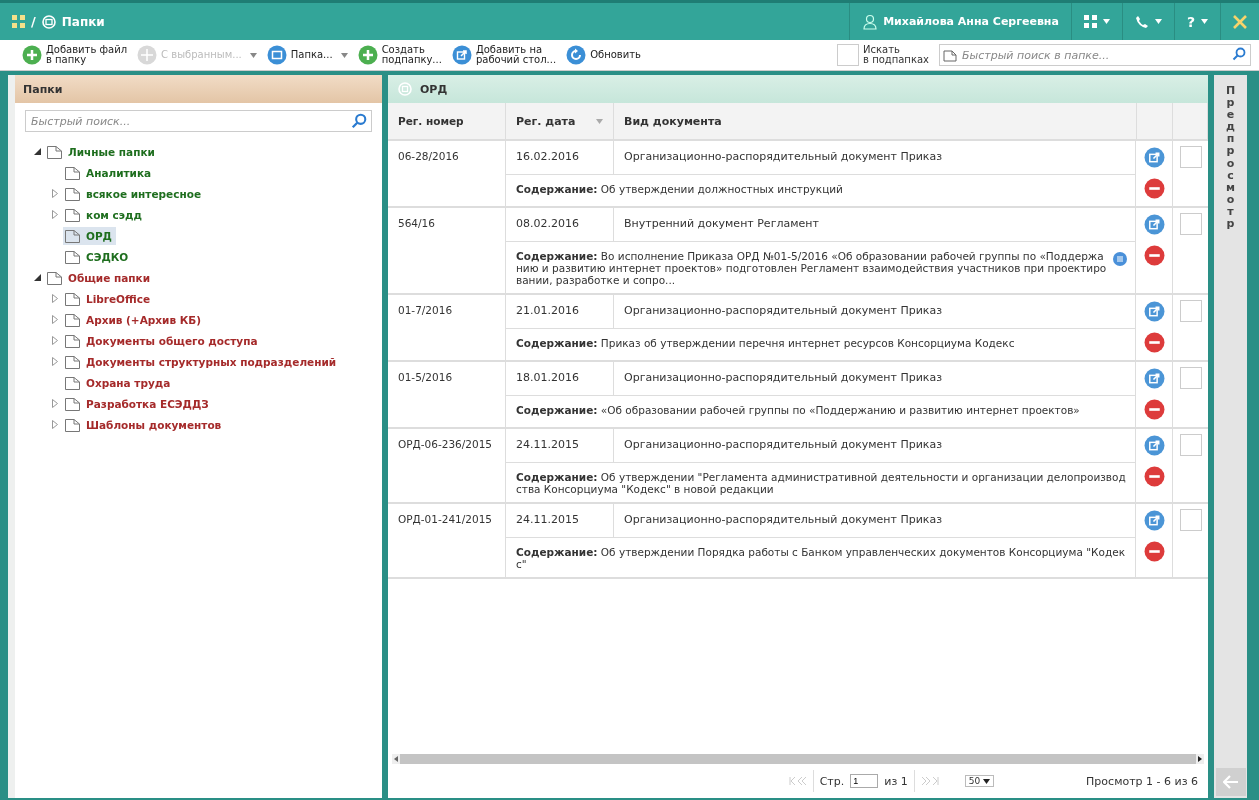 Image resolution: width=1259 pixels, height=800 pixels. Describe the element at coordinates (1120, 259) in the screenshot. I see `list-icon` at that location.